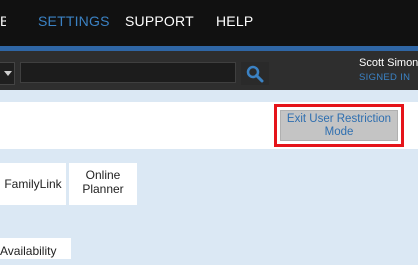 Image resolution: width=418 pixels, height=265 pixels. Describe the element at coordinates (103, 175) in the screenshot. I see `tab-online-label-line1: Online` at that location.